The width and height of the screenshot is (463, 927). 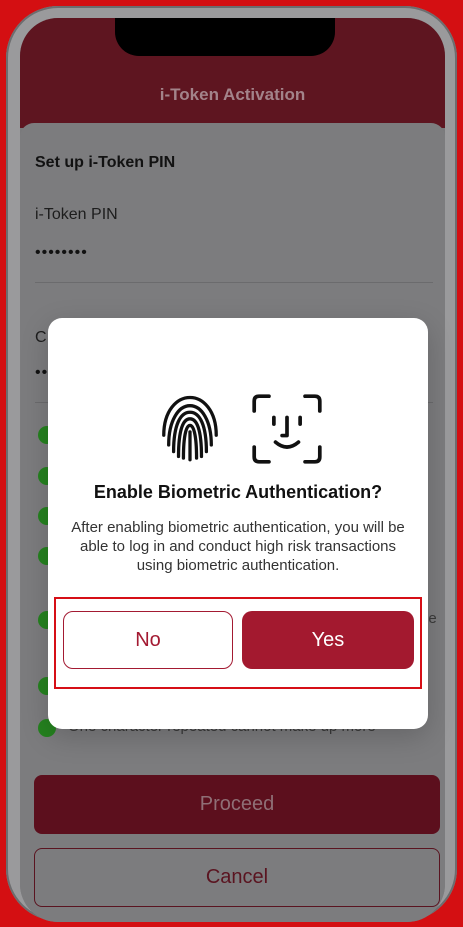 What do you see at coordinates (237, 804) in the screenshot?
I see `proceed-button: Proceed` at bounding box center [237, 804].